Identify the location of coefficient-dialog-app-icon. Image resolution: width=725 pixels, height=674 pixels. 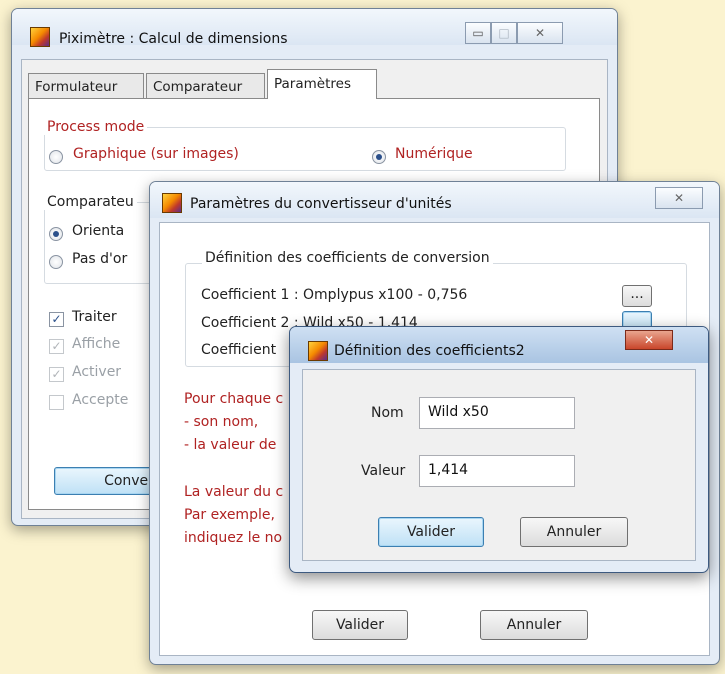
(318, 351).